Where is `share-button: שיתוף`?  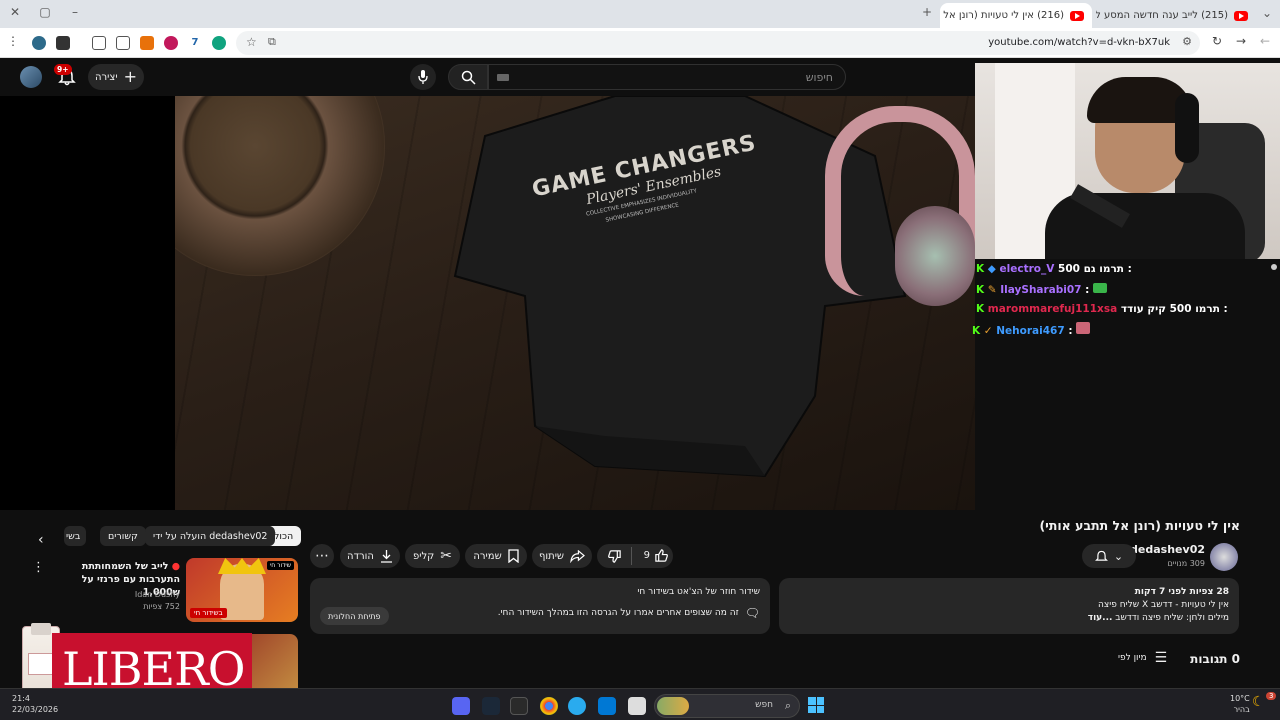
share-button: שיתוף is located at coordinates (562, 556).